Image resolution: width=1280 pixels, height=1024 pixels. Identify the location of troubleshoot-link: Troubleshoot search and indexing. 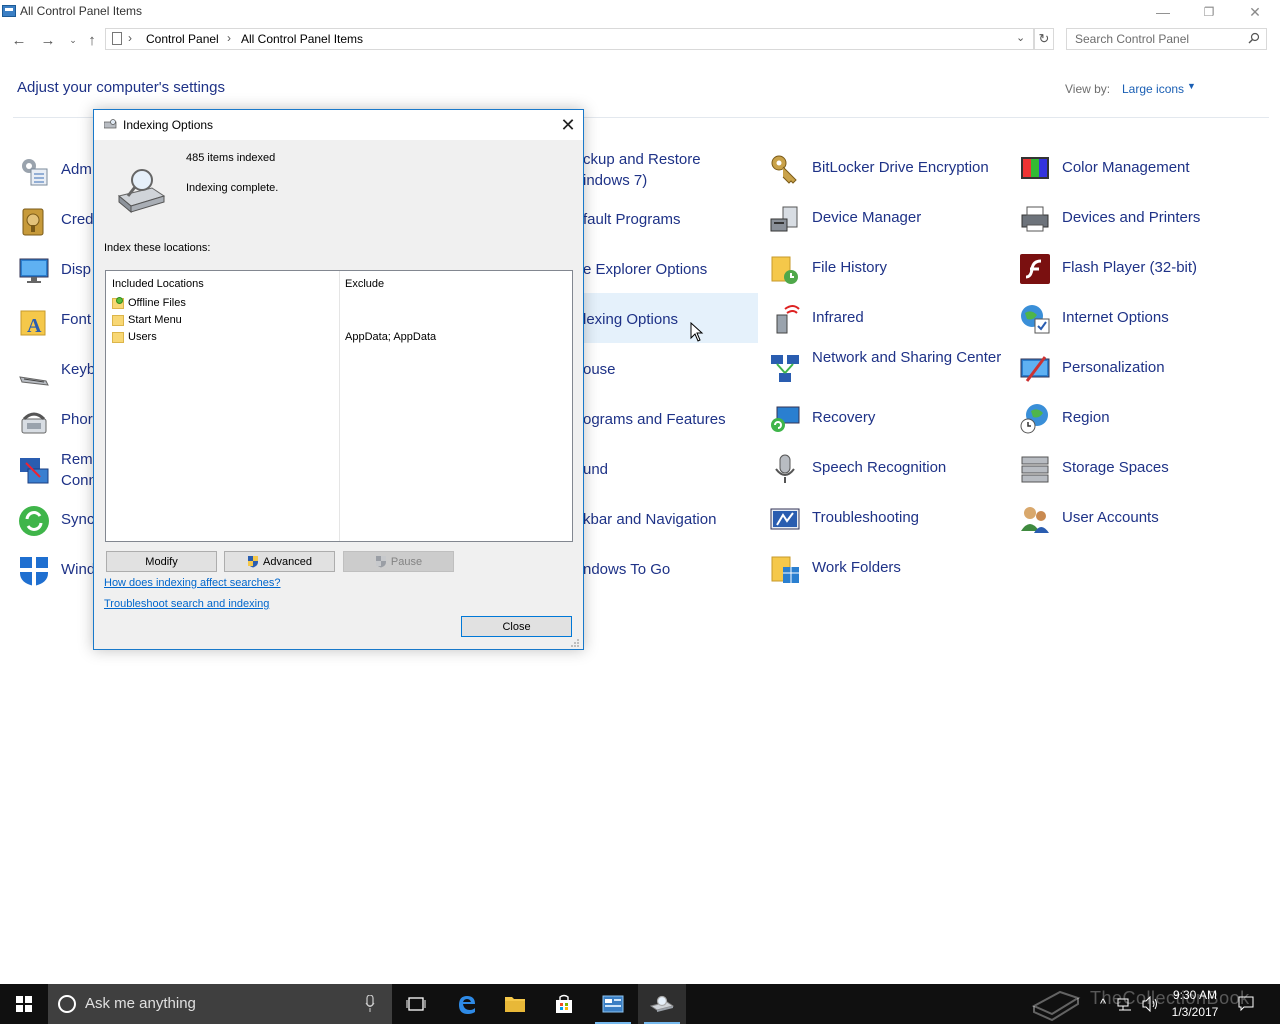
(186, 604).